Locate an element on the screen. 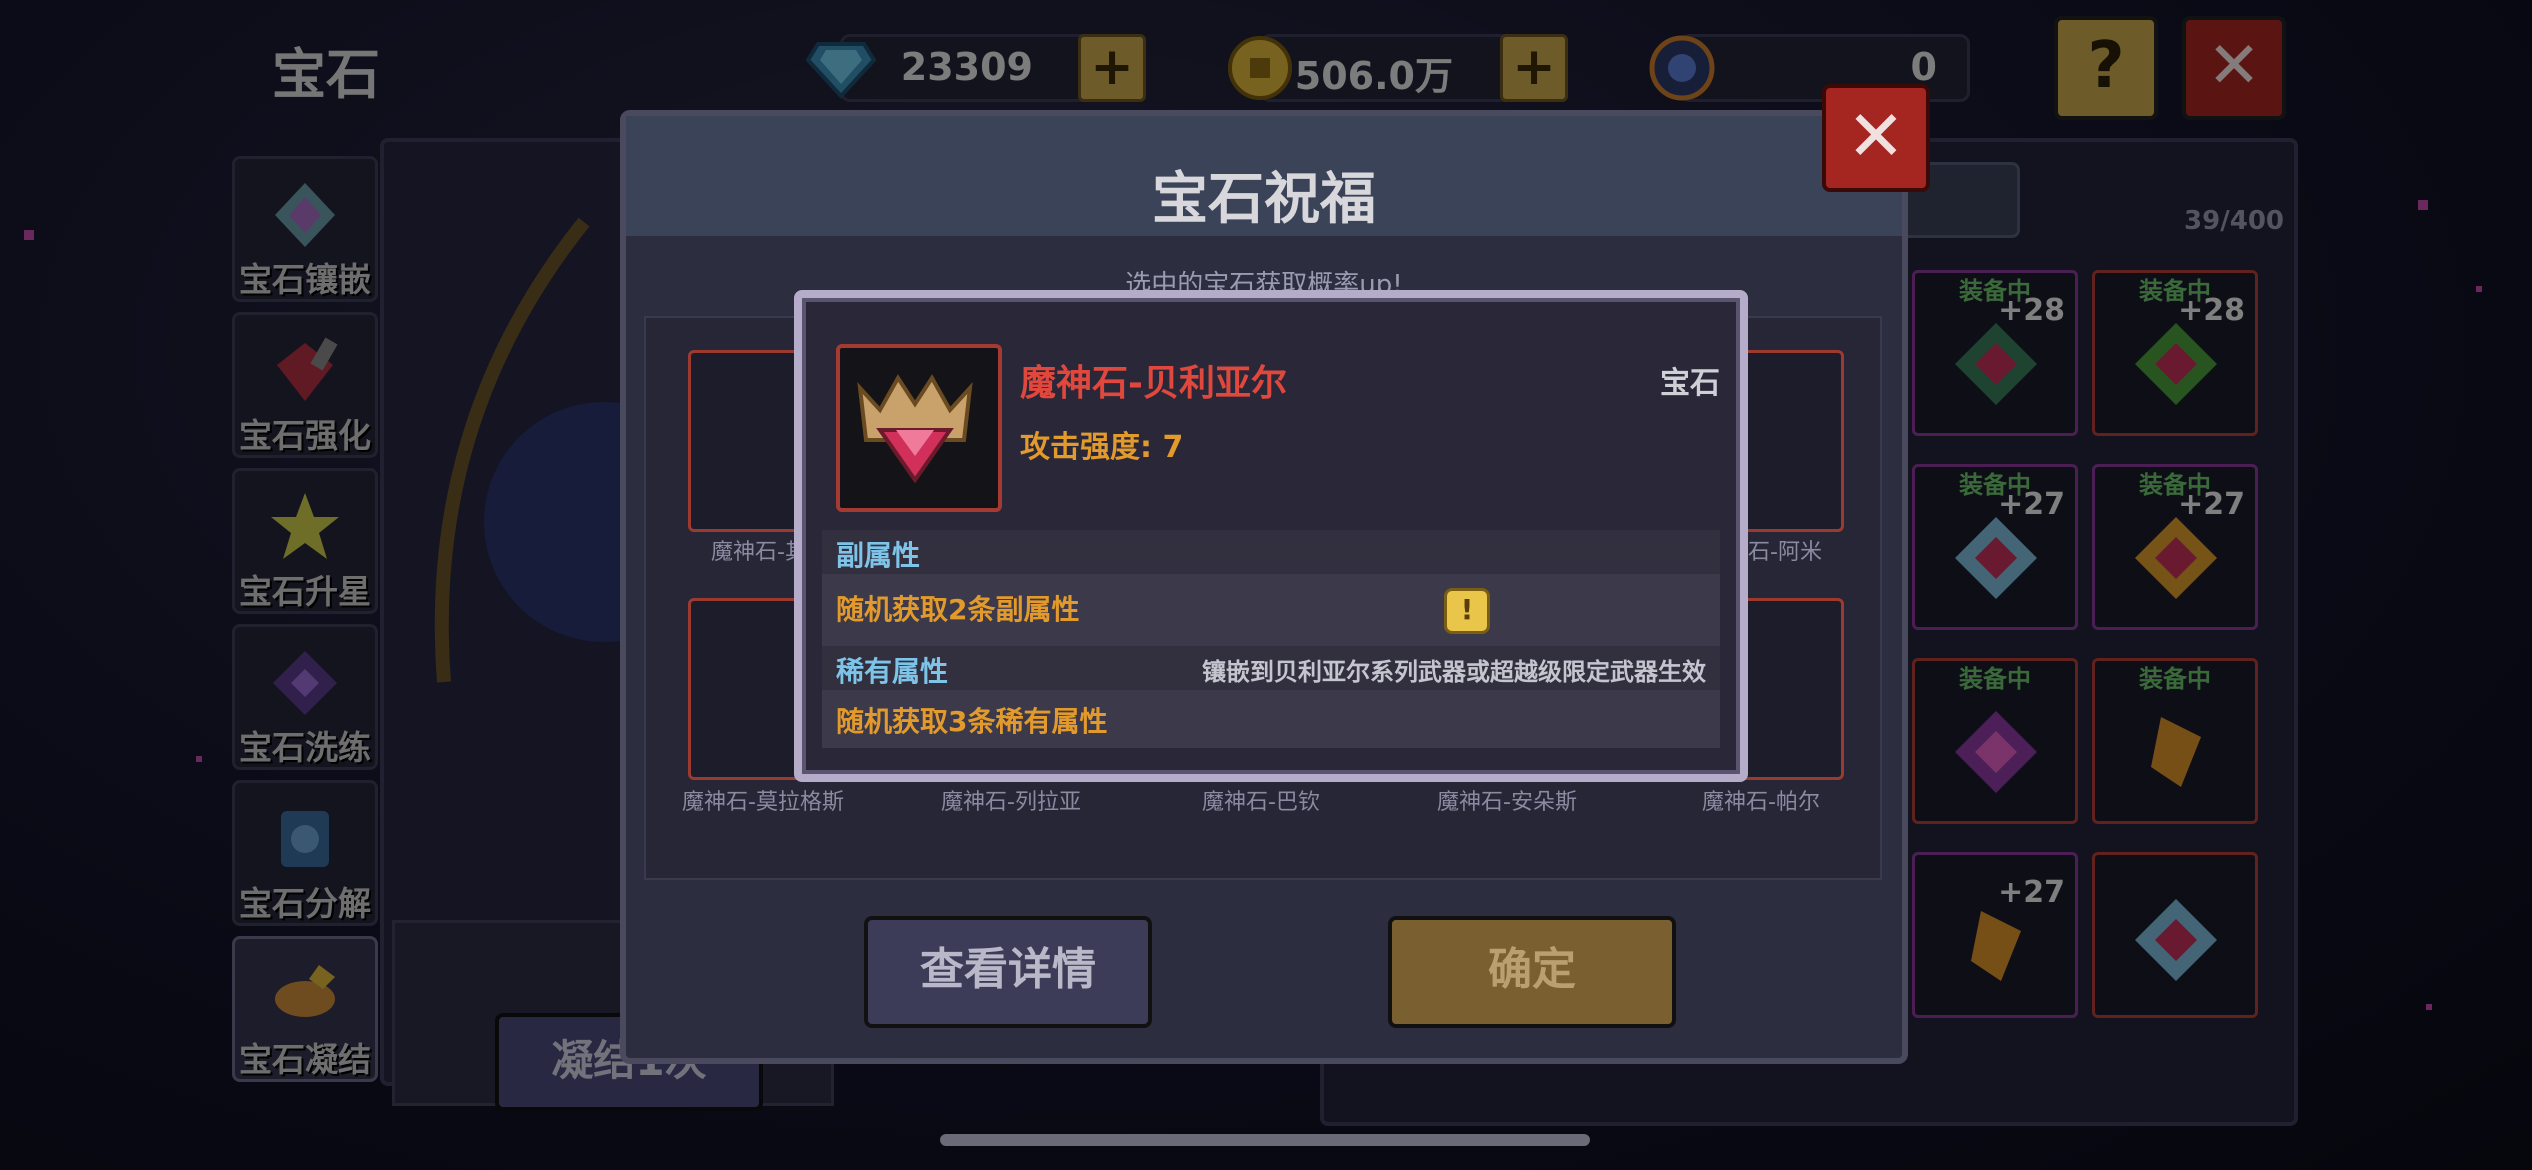 Image resolution: width=2532 pixels, height=1170 pixels. confirm-button: 确定 is located at coordinates (1532, 972).